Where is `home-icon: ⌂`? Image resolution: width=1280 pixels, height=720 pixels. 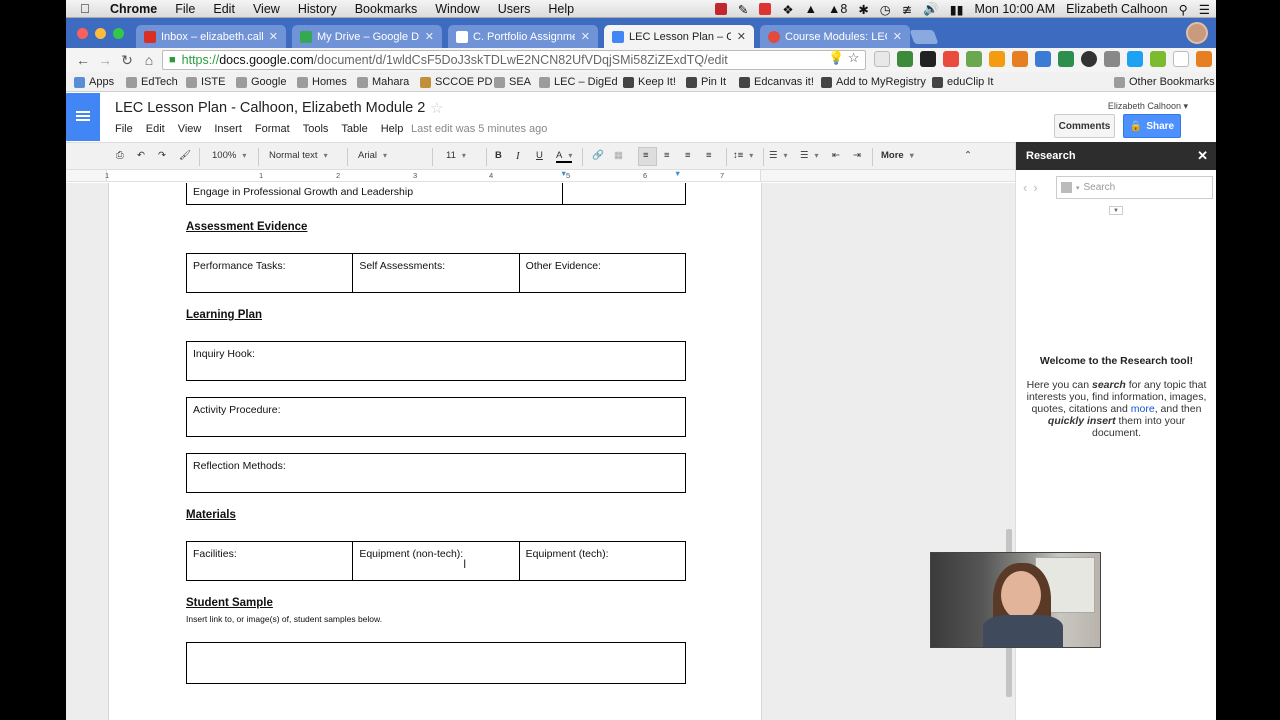 home-icon: ⌂ is located at coordinates (149, 60).